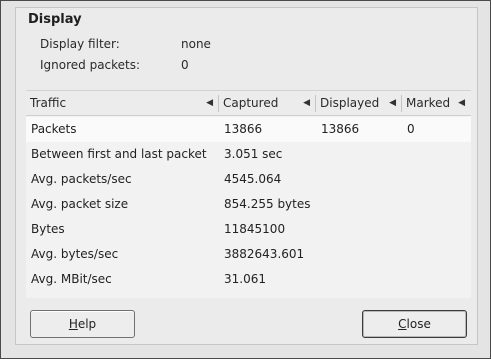 This screenshot has width=491, height=359. I want to click on table-row: Between first and last packet 3.051 sec, so click(248, 154).